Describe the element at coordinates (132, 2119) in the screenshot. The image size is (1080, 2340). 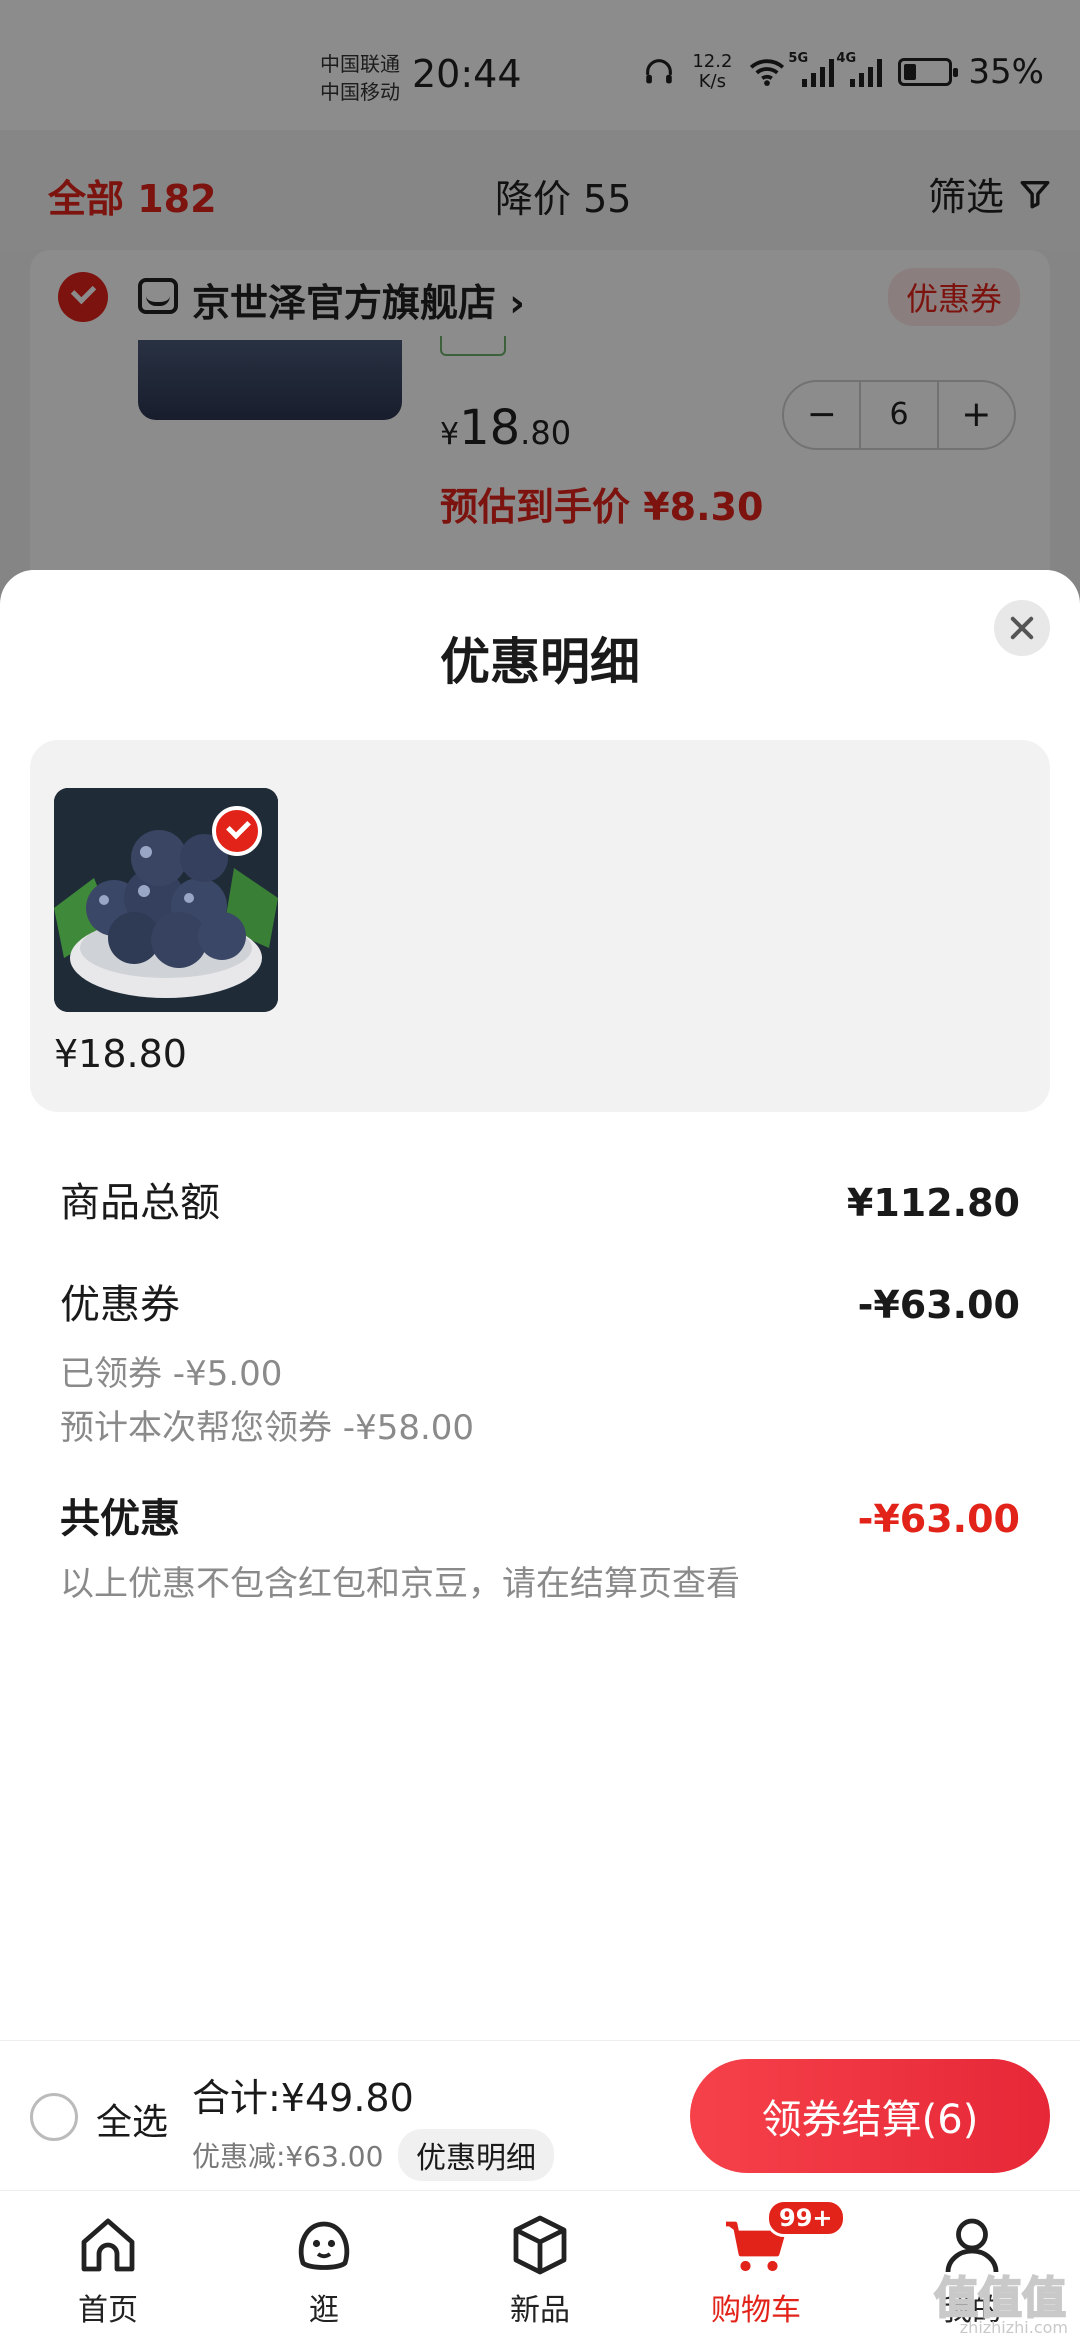
I see `select-all-label: 全选` at that location.